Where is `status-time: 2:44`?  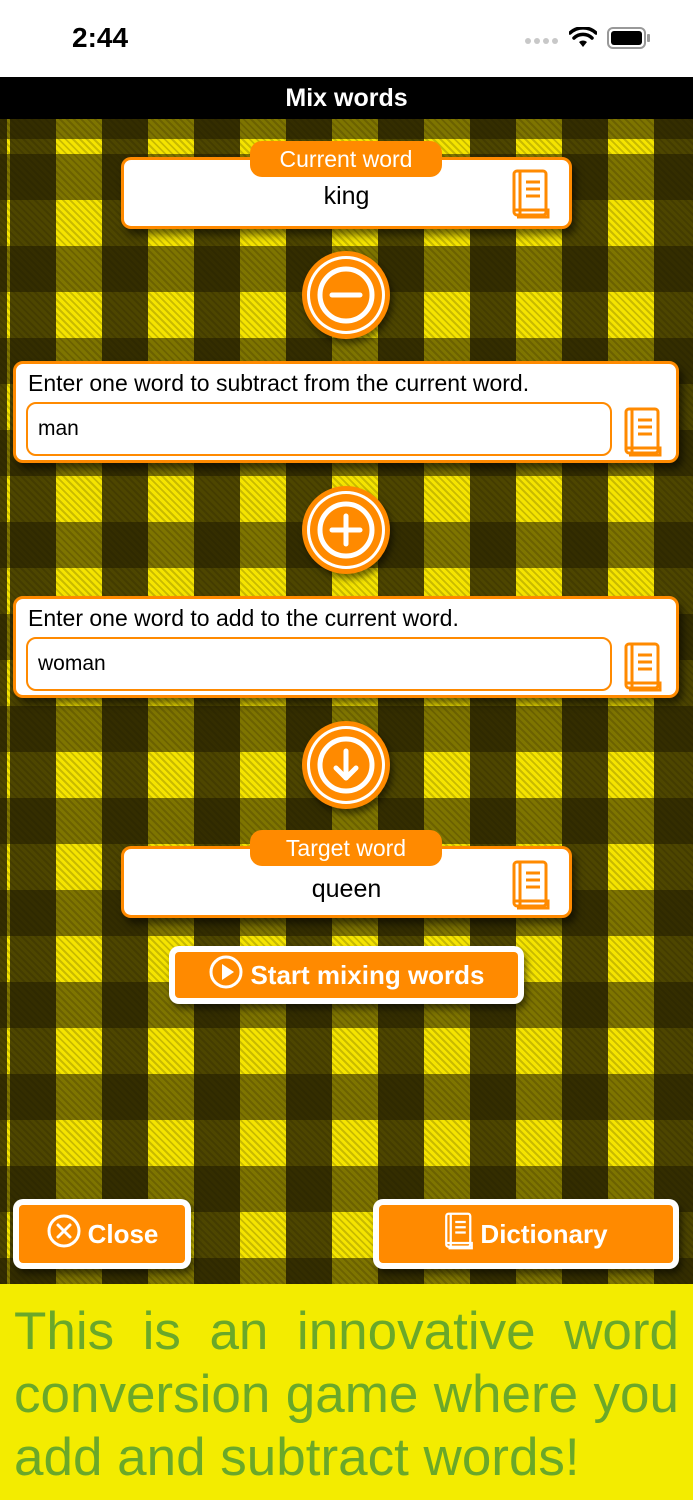 status-time: 2:44 is located at coordinates (100, 37).